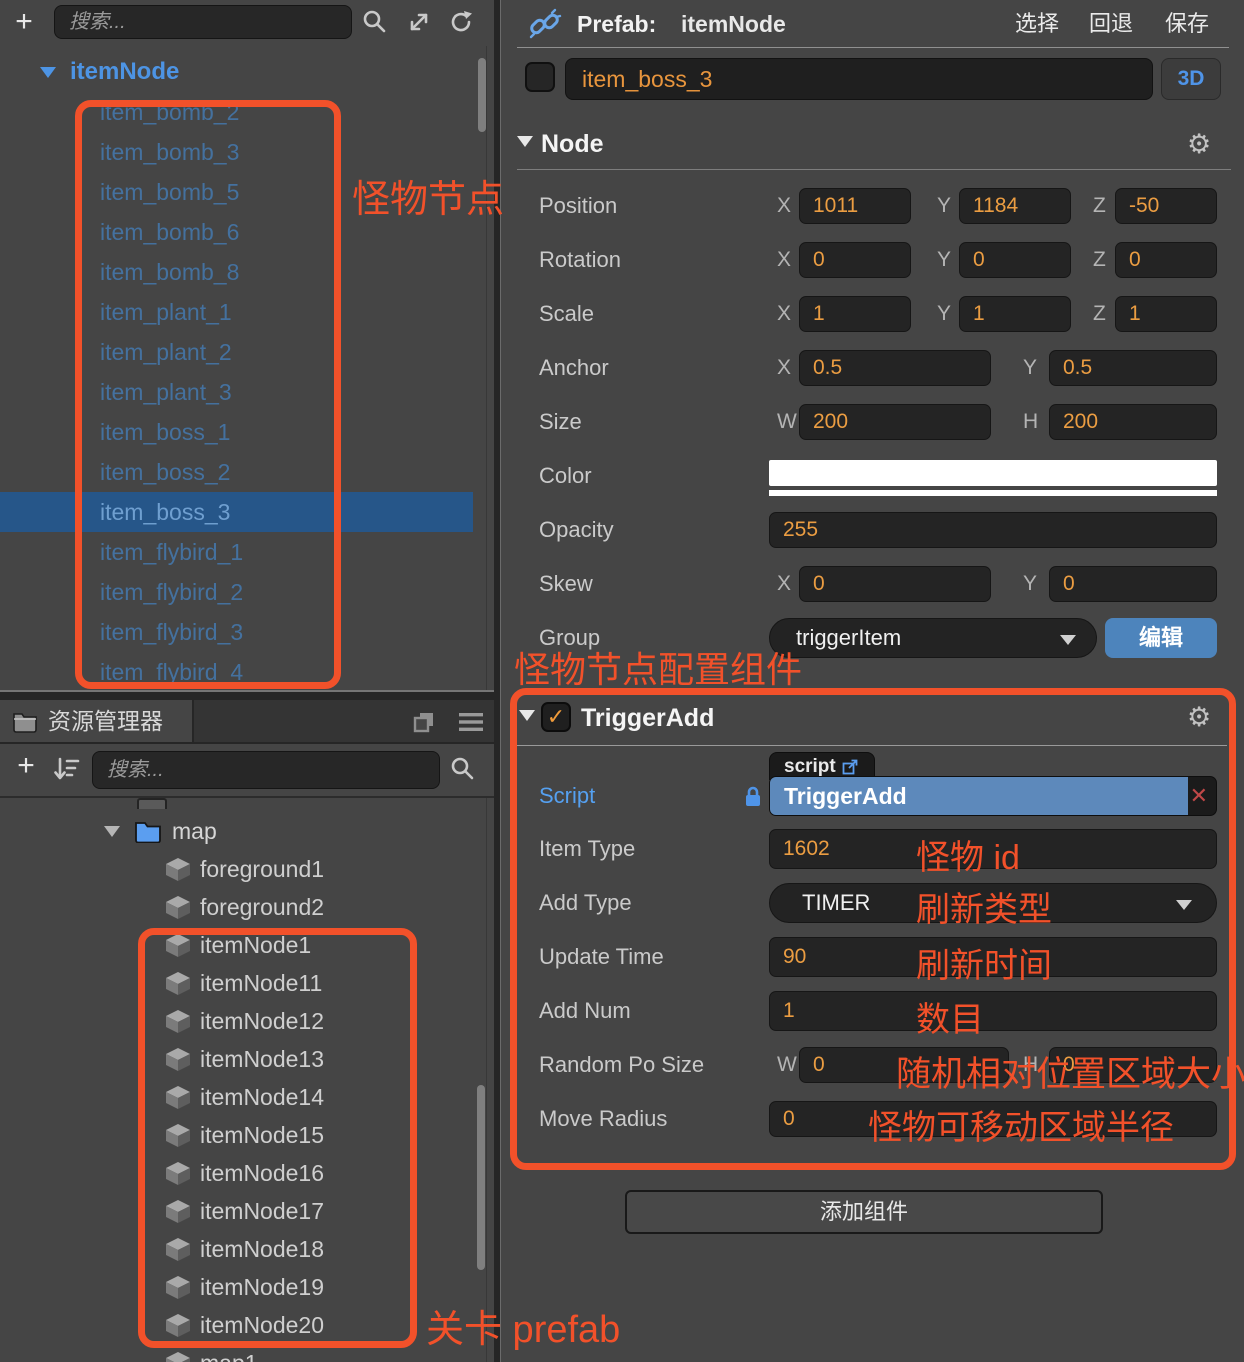 The width and height of the screenshot is (1244, 1362). I want to click on annotation-random-area: 随机相对位置区域大小, so click(1070, 1074).